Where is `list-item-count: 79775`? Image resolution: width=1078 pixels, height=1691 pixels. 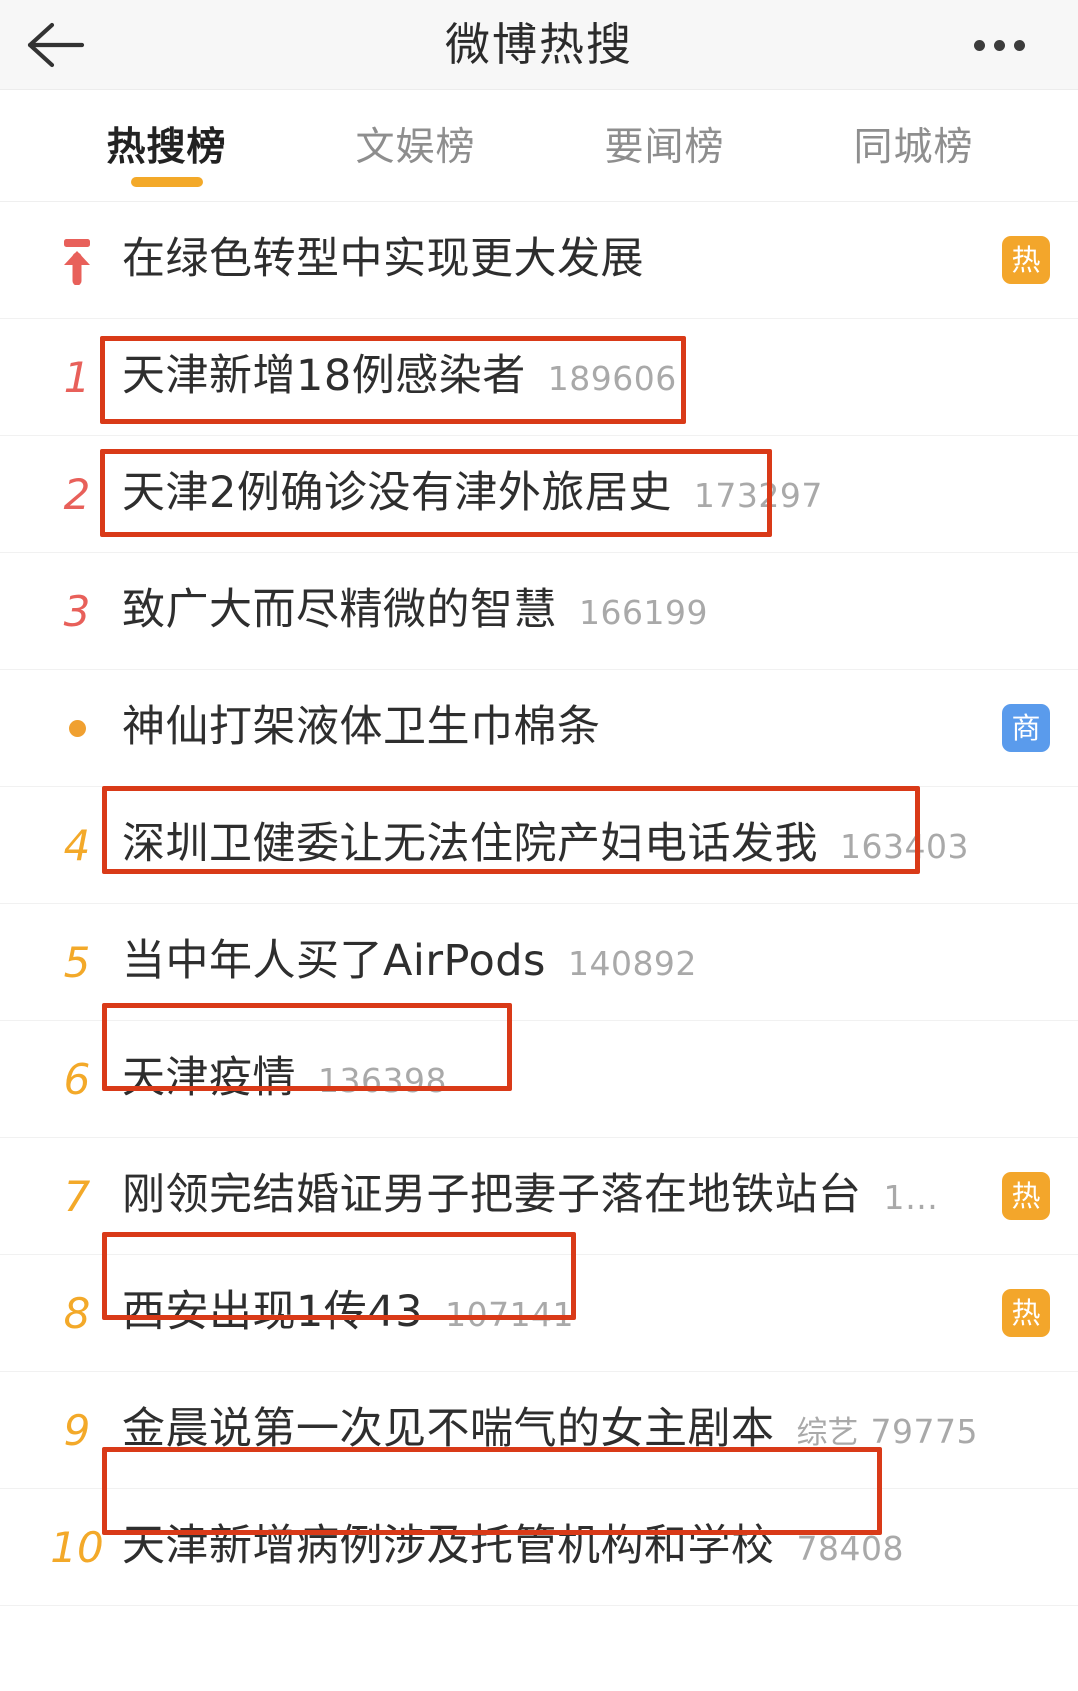
list-item-count: 79775 is located at coordinates (924, 1432).